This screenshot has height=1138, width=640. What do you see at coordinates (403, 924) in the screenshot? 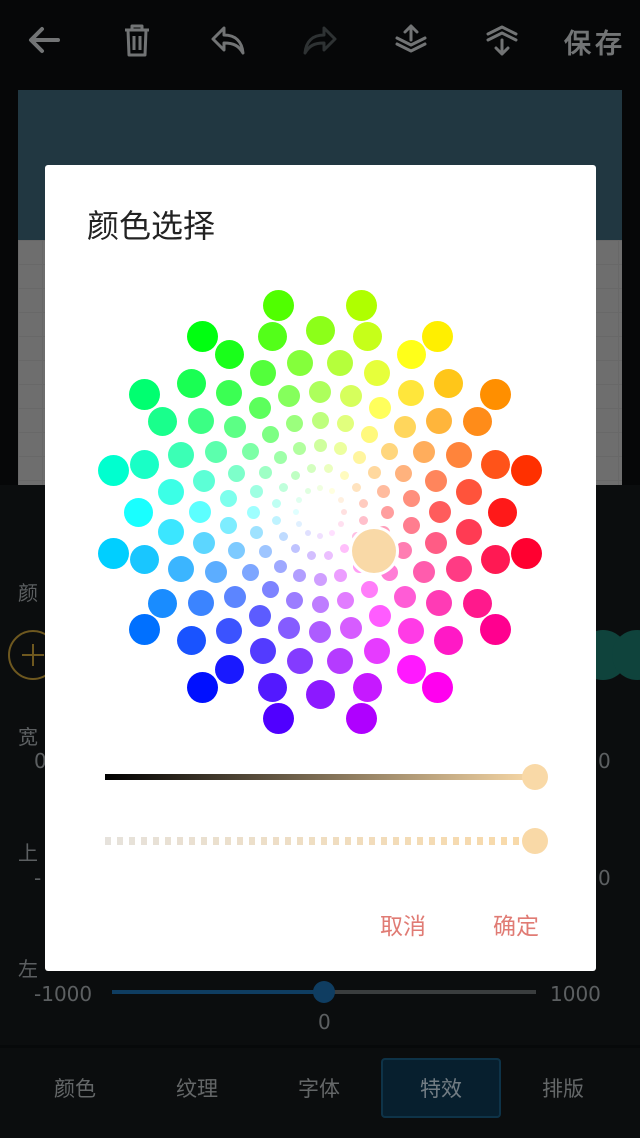
I see `cancel-button: 取消` at bounding box center [403, 924].